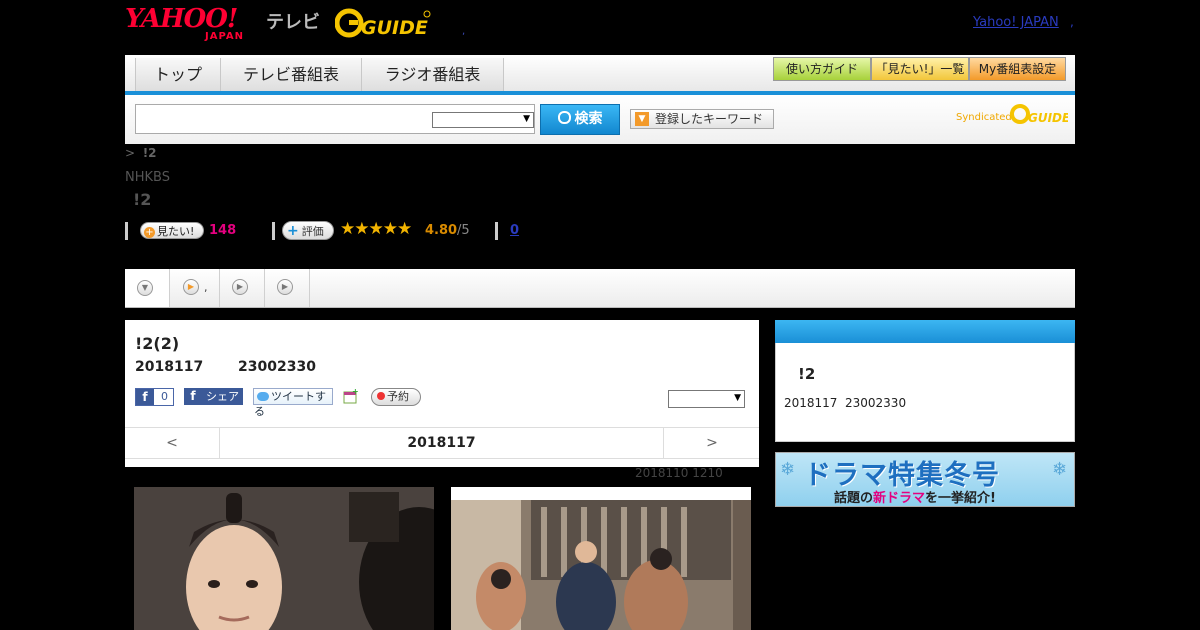  What do you see at coordinates (679, 473) in the screenshot?
I see `update-timestamp: 2018110 1210` at bounding box center [679, 473].